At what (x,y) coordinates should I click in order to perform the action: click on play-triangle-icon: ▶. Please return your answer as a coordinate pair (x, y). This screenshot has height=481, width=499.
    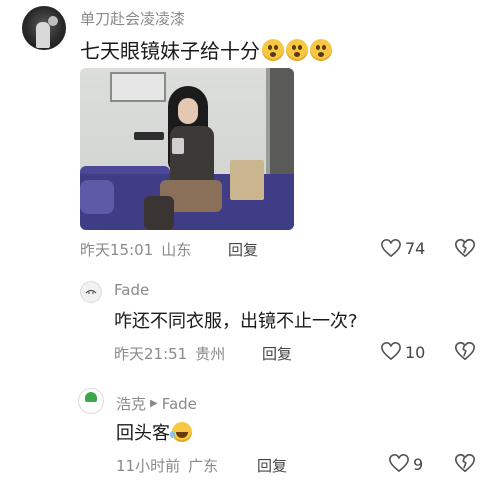
    Looking at the image, I should click on (154, 403).